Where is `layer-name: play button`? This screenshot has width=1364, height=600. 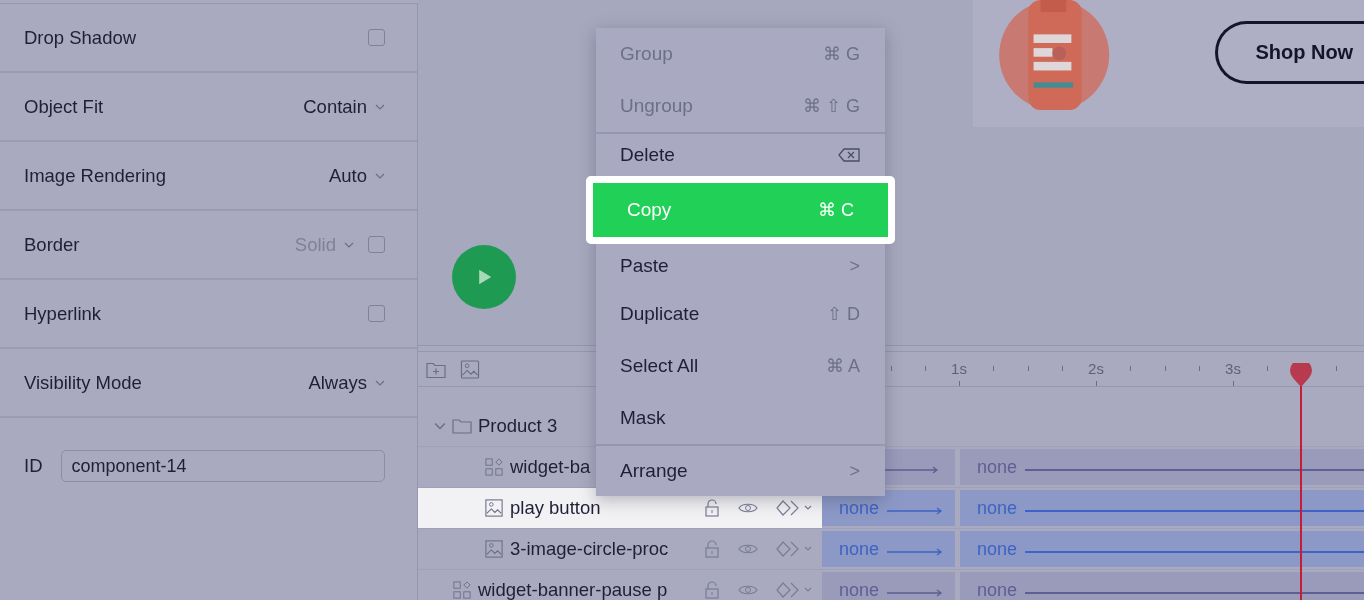
layer-name: play button is located at coordinates (555, 508).